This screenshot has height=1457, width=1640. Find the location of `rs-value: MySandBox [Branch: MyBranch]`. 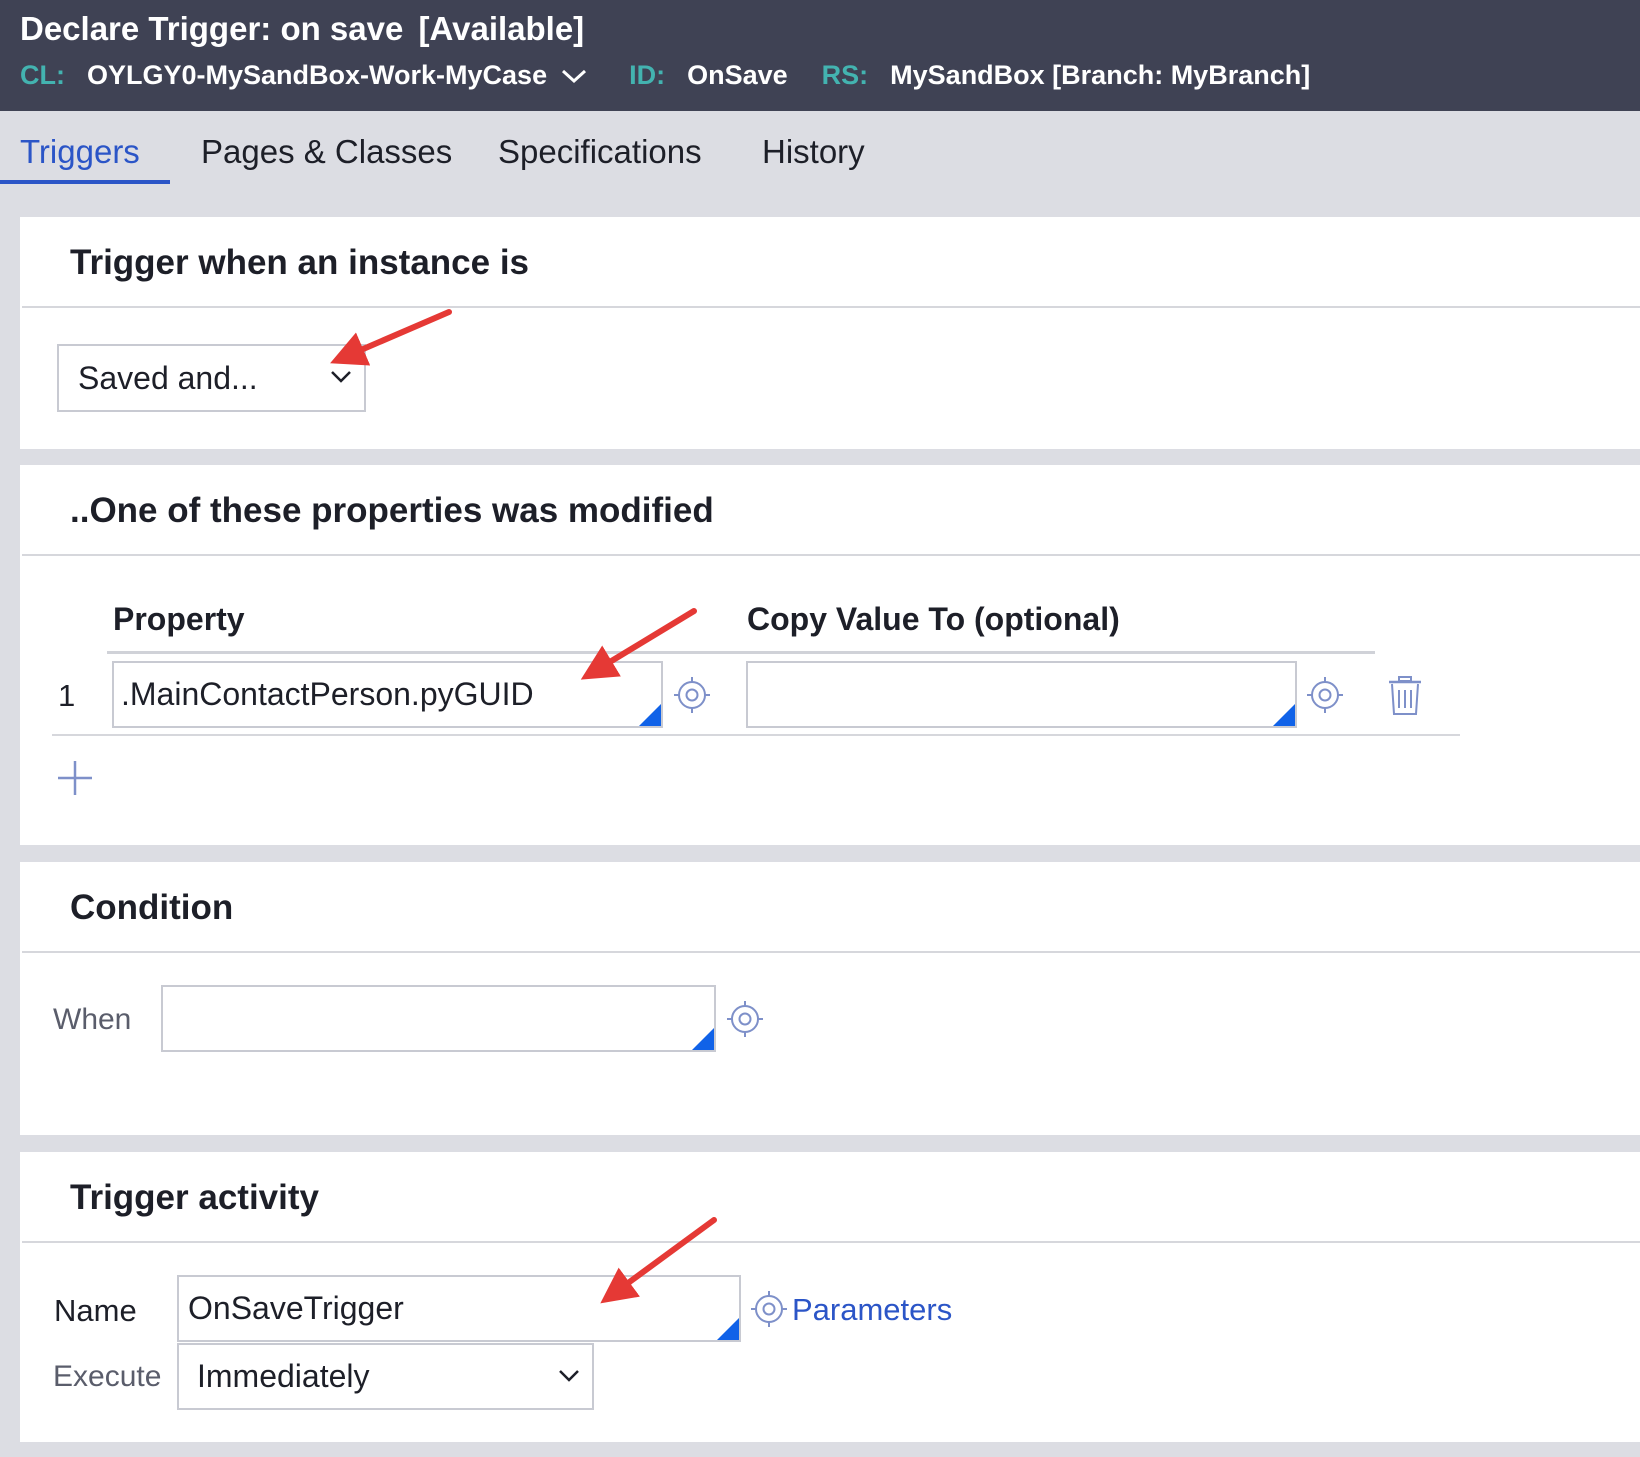

rs-value: MySandBox [Branch: MyBranch] is located at coordinates (1100, 75).